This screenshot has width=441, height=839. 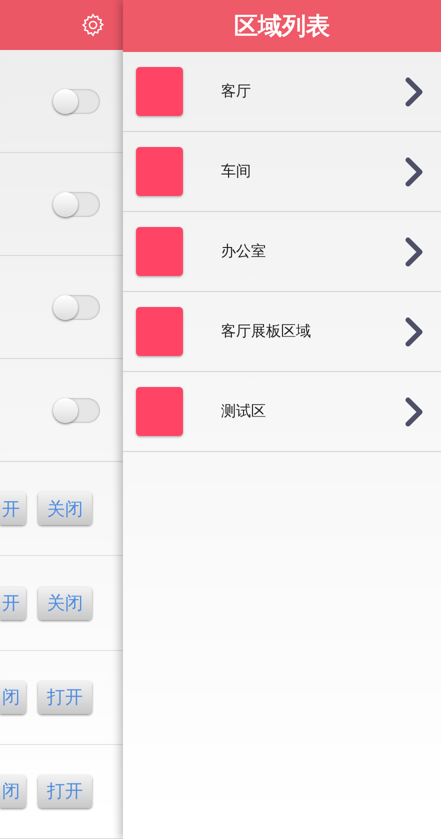 What do you see at coordinates (236, 91) in the screenshot?
I see `area-name: 客厅` at bounding box center [236, 91].